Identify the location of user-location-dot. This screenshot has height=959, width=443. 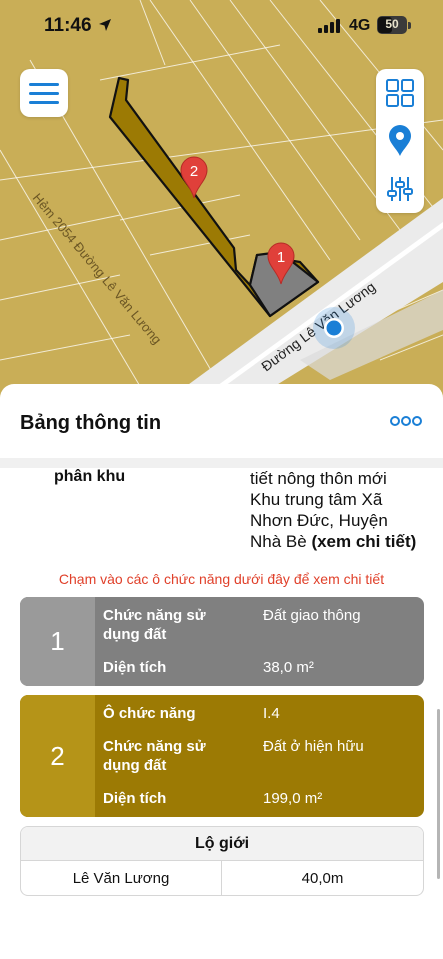
(334, 328).